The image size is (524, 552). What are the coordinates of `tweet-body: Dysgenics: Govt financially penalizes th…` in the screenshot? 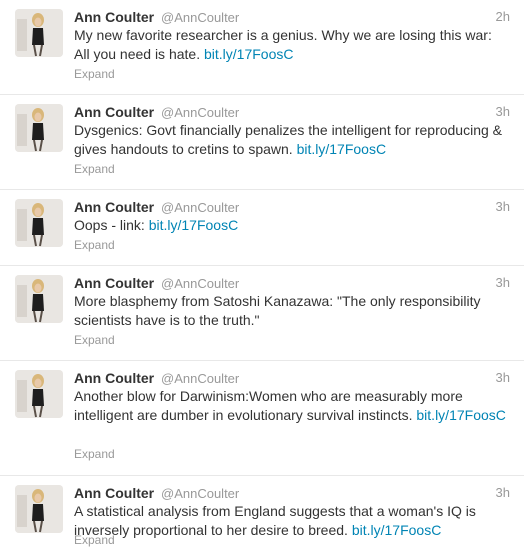 It's located at (288, 139).